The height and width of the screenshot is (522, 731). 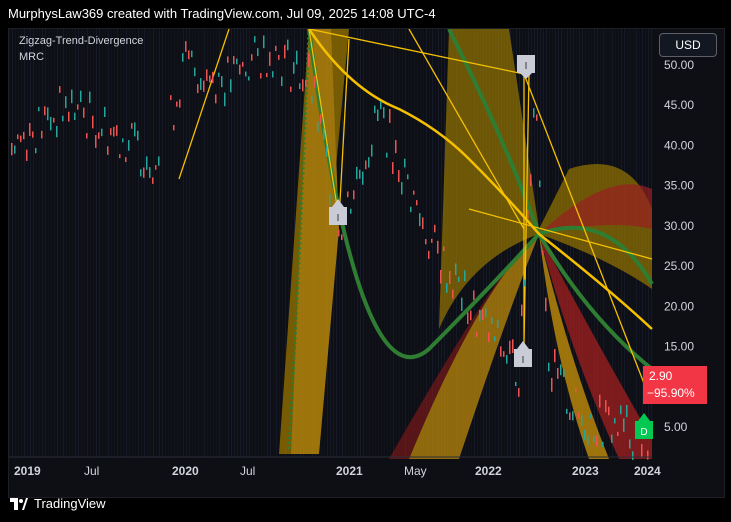 What do you see at coordinates (58, 503) in the screenshot?
I see `tradingview-footer: TradingView` at bounding box center [58, 503].